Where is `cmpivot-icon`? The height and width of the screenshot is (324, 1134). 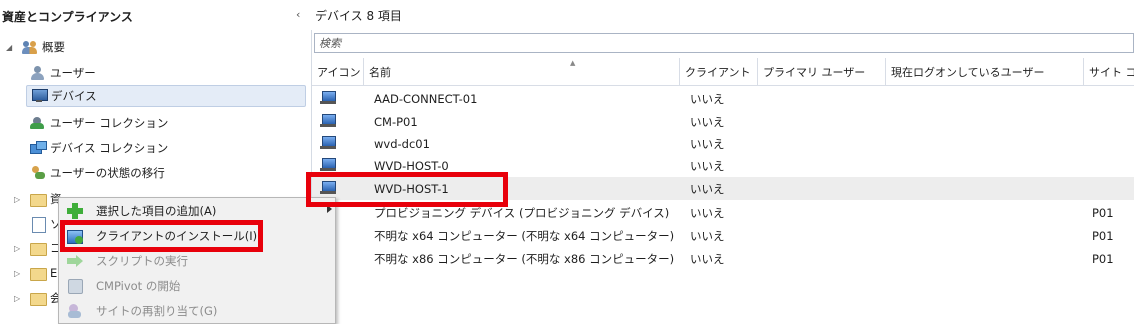 cmpivot-icon is located at coordinates (75, 286).